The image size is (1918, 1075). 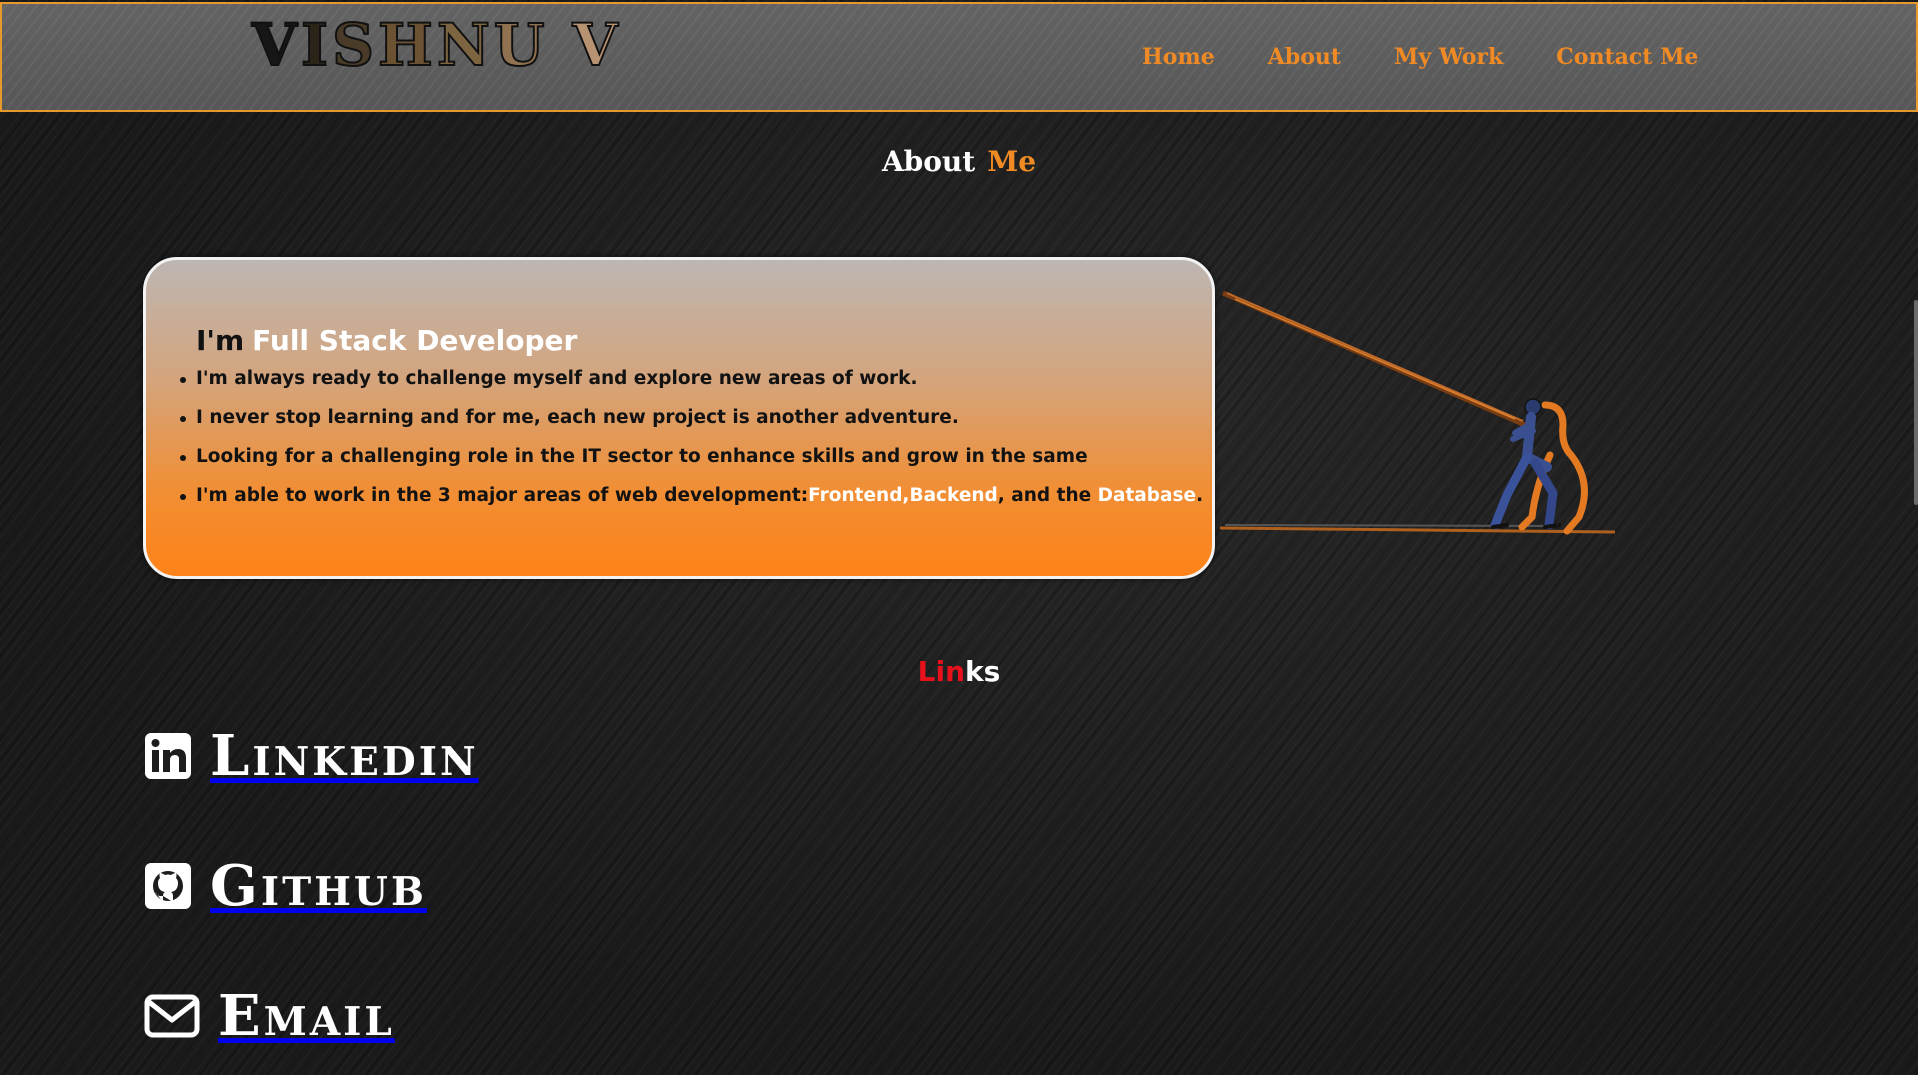 I want to click on bullet-text: , and the, so click(x=1047, y=495).